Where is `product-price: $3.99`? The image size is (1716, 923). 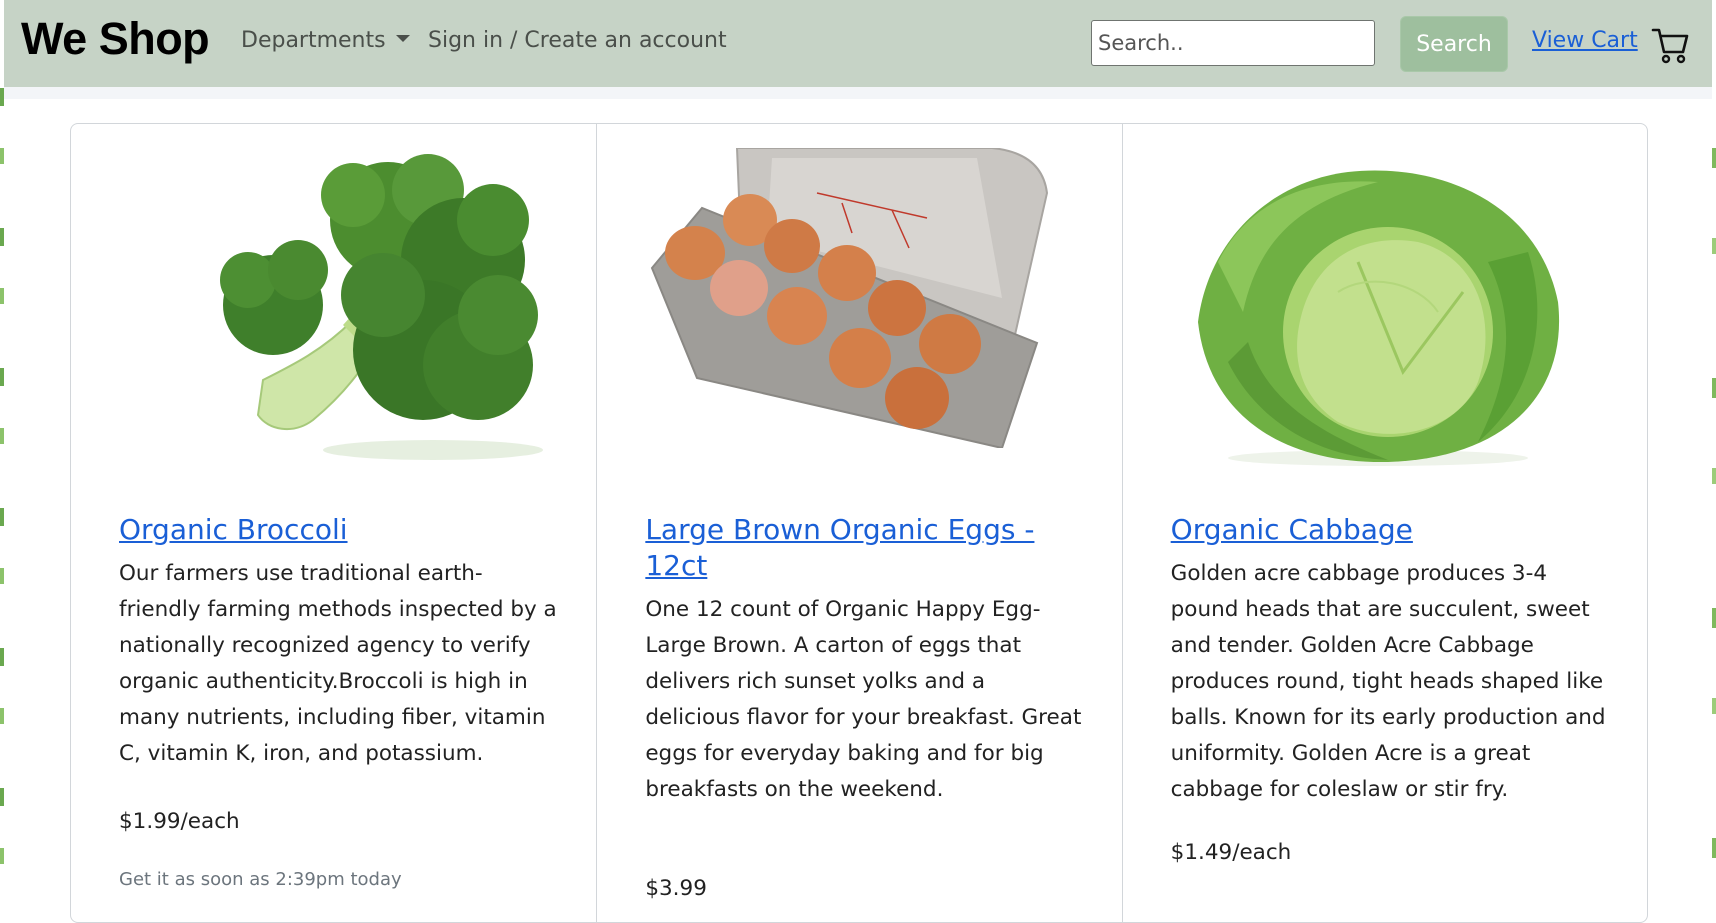 product-price: $3.99 is located at coordinates (676, 888).